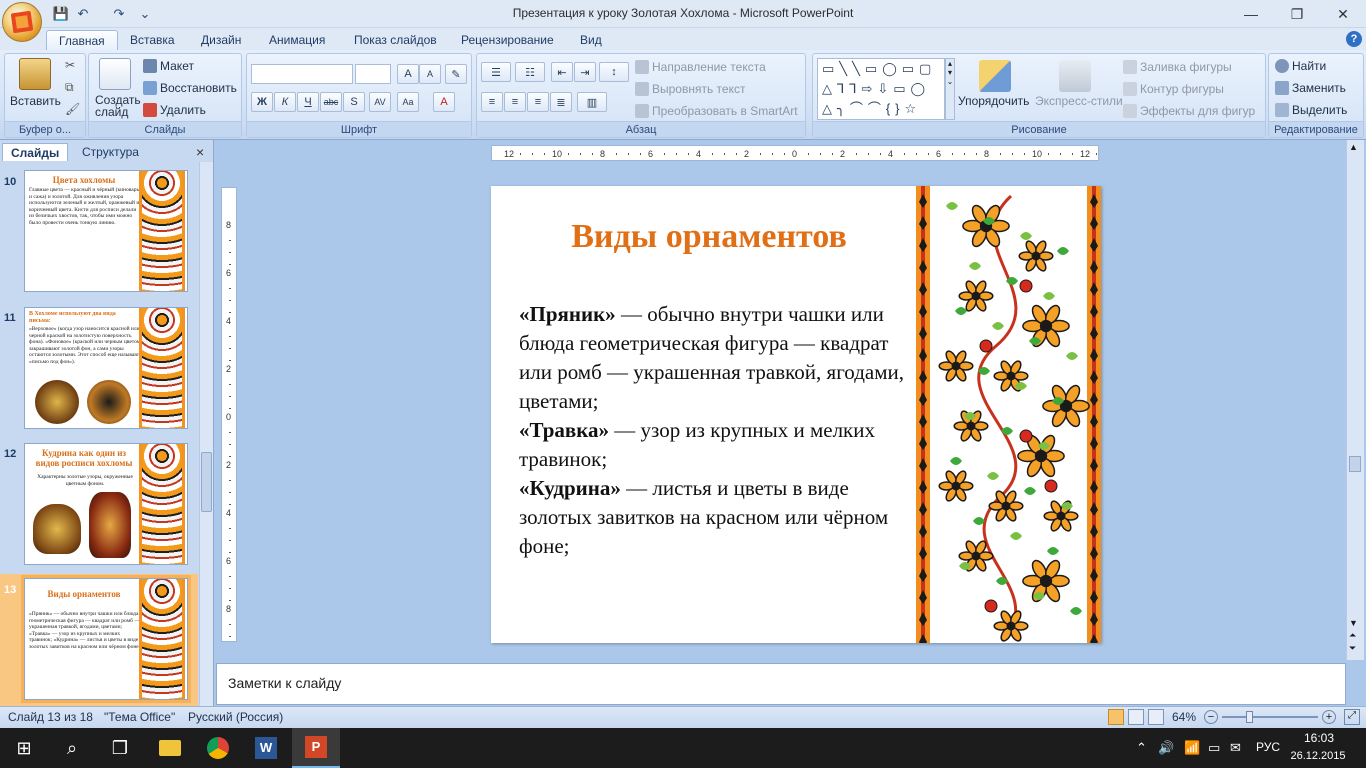  What do you see at coordinates (24, 748) in the screenshot?
I see `start-icon: ⊞` at bounding box center [24, 748].